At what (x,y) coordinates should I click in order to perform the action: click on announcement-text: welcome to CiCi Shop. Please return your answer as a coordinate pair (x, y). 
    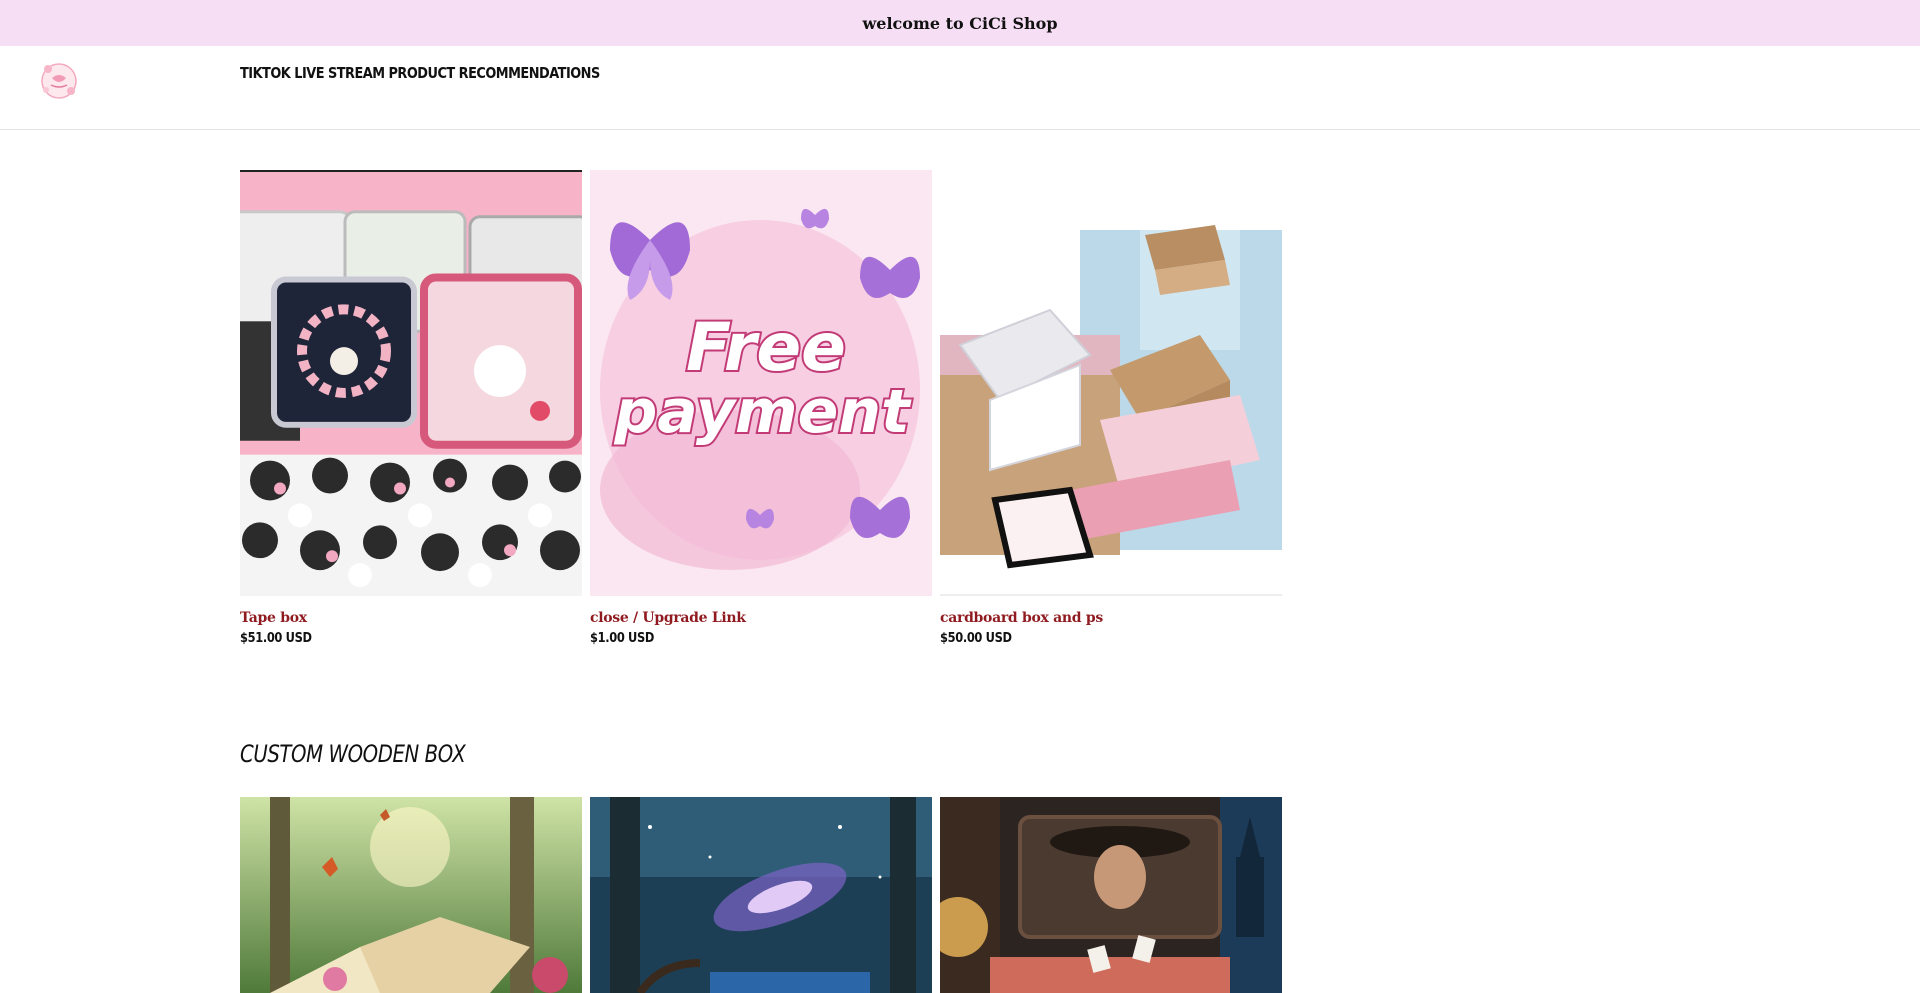
    Looking at the image, I should click on (960, 23).